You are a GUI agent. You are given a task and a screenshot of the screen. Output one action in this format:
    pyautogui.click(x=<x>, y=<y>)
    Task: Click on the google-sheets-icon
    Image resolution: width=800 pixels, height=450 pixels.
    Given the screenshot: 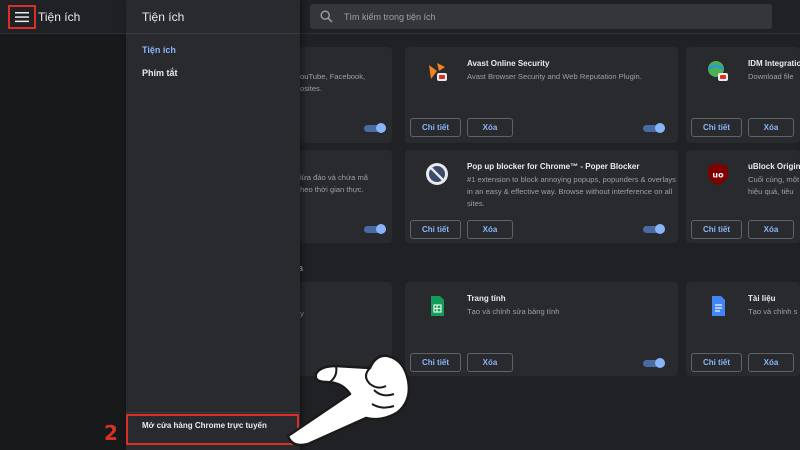 What is the action you would take?
    pyautogui.click(x=437, y=306)
    